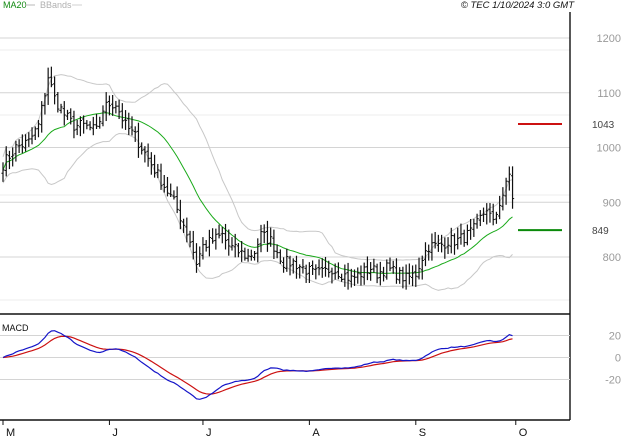 The height and width of the screenshot is (440, 627). Describe the element at coordinates (609, 149) in the screenshot. I see `price-y-tick-label: 1000` at that location.